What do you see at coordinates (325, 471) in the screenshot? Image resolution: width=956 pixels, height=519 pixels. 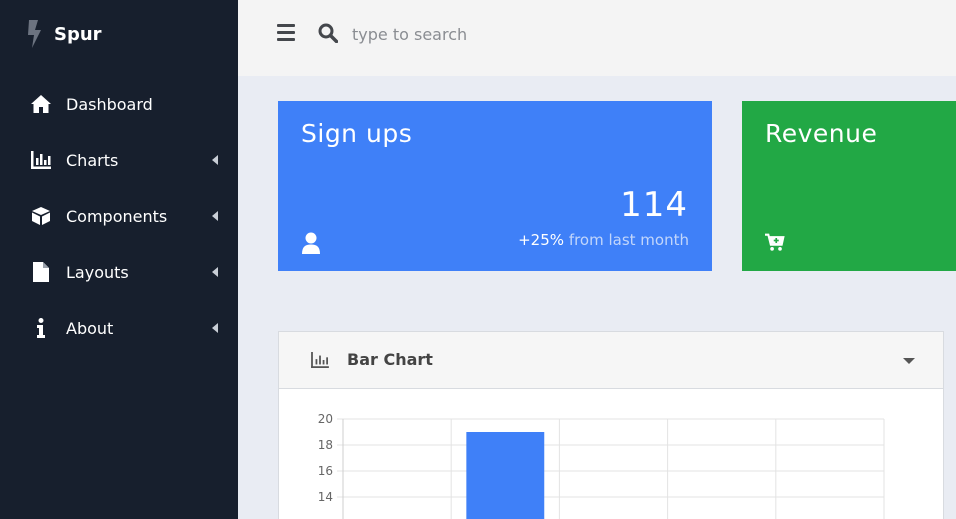 I see `y-tick-label: 16` at bounding box center [325, 471].